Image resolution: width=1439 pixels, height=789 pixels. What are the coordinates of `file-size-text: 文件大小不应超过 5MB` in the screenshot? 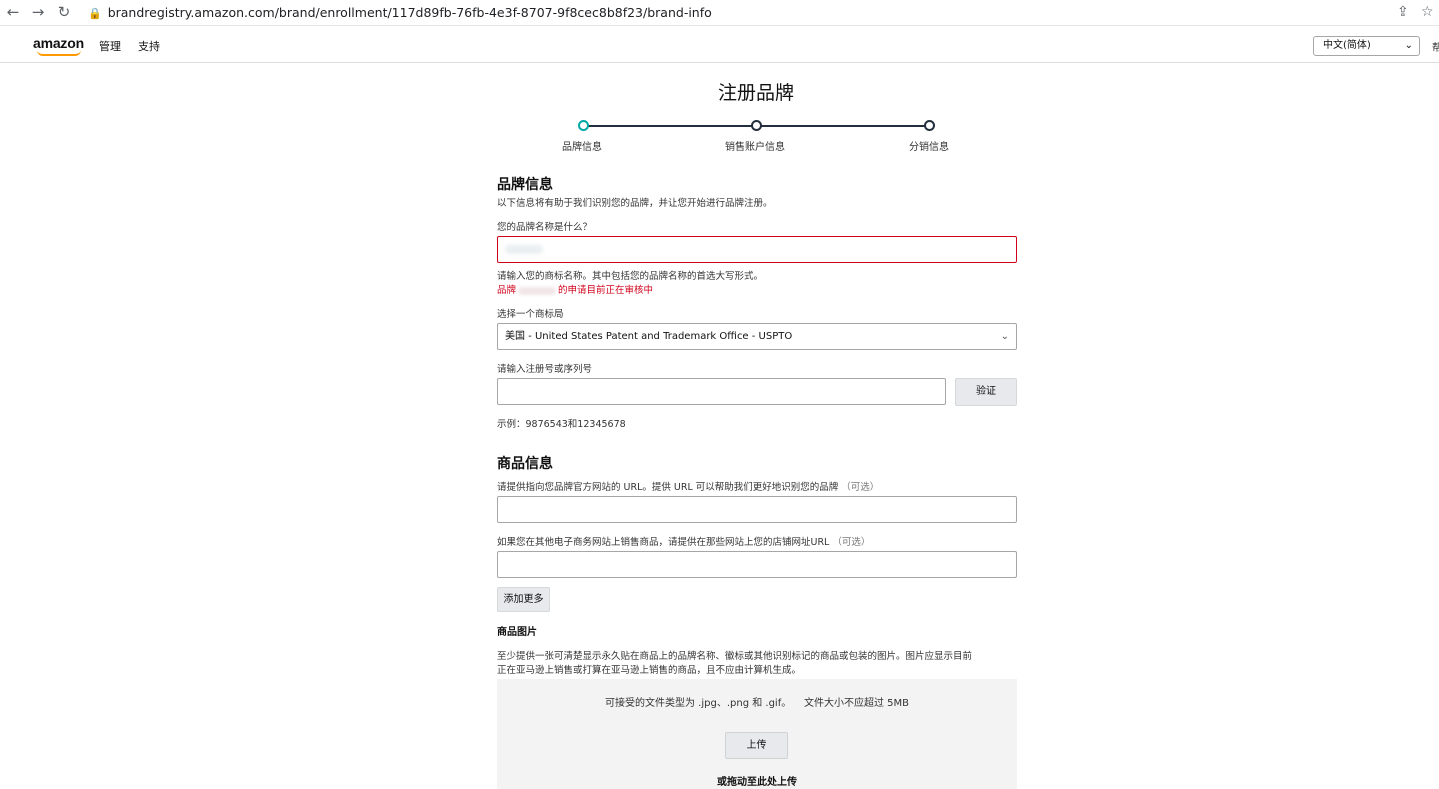 It's located at (856, 703).